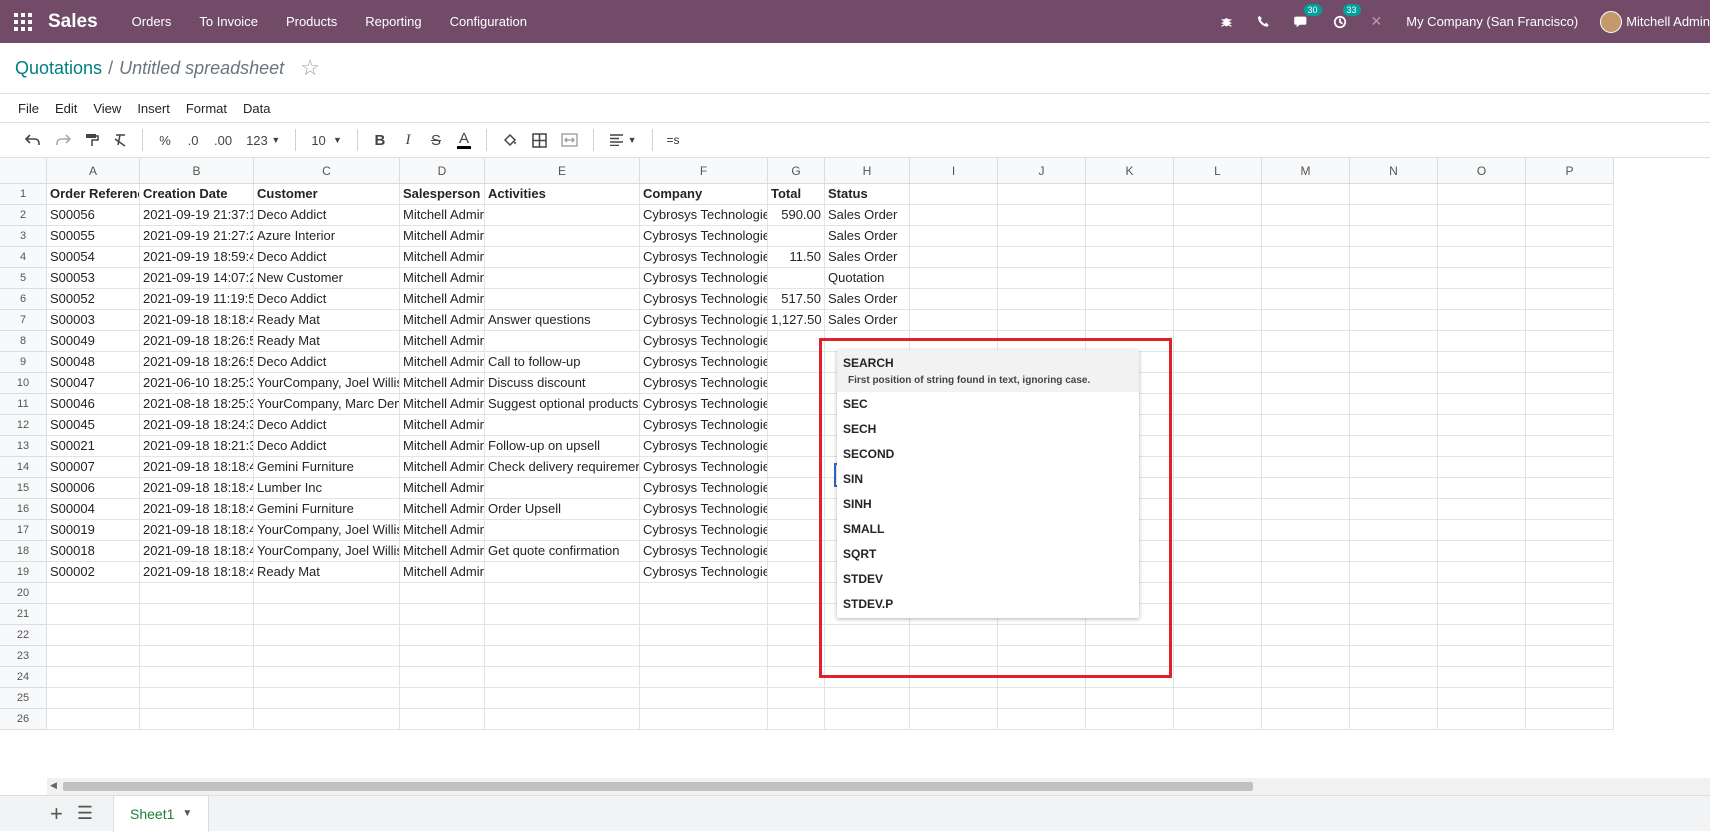 The width and height of the screenshot is (1710, 832). What do you see at coordinates (23, 677) in the screenshot?
I see `row-header: 24` at bounding box center [23, 677].